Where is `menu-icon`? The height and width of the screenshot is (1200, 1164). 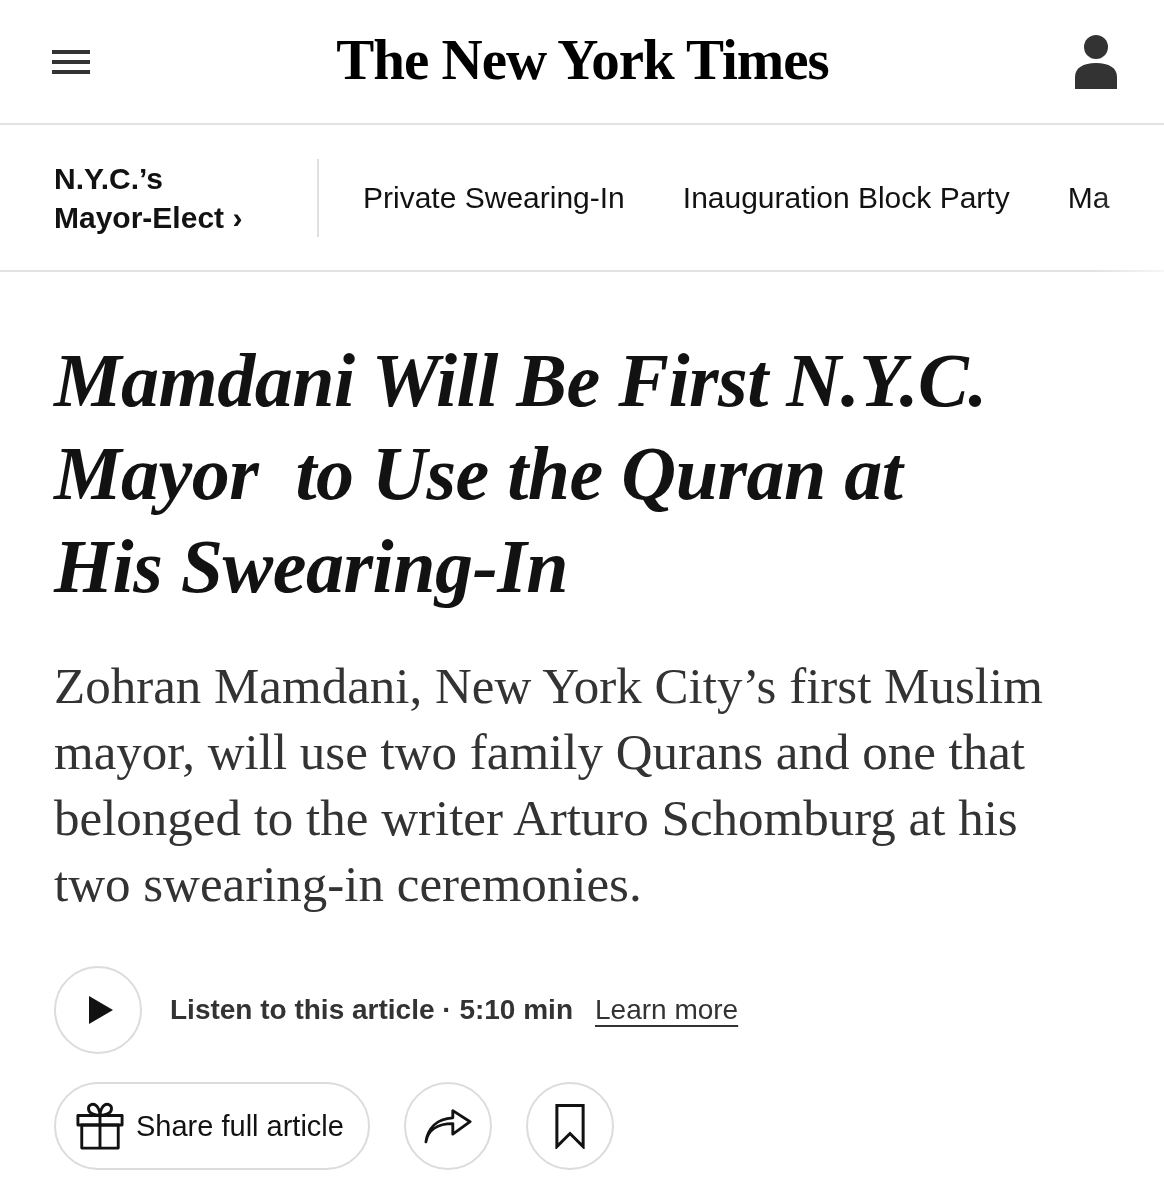
menu-icon is located at coordinates (71, 61).